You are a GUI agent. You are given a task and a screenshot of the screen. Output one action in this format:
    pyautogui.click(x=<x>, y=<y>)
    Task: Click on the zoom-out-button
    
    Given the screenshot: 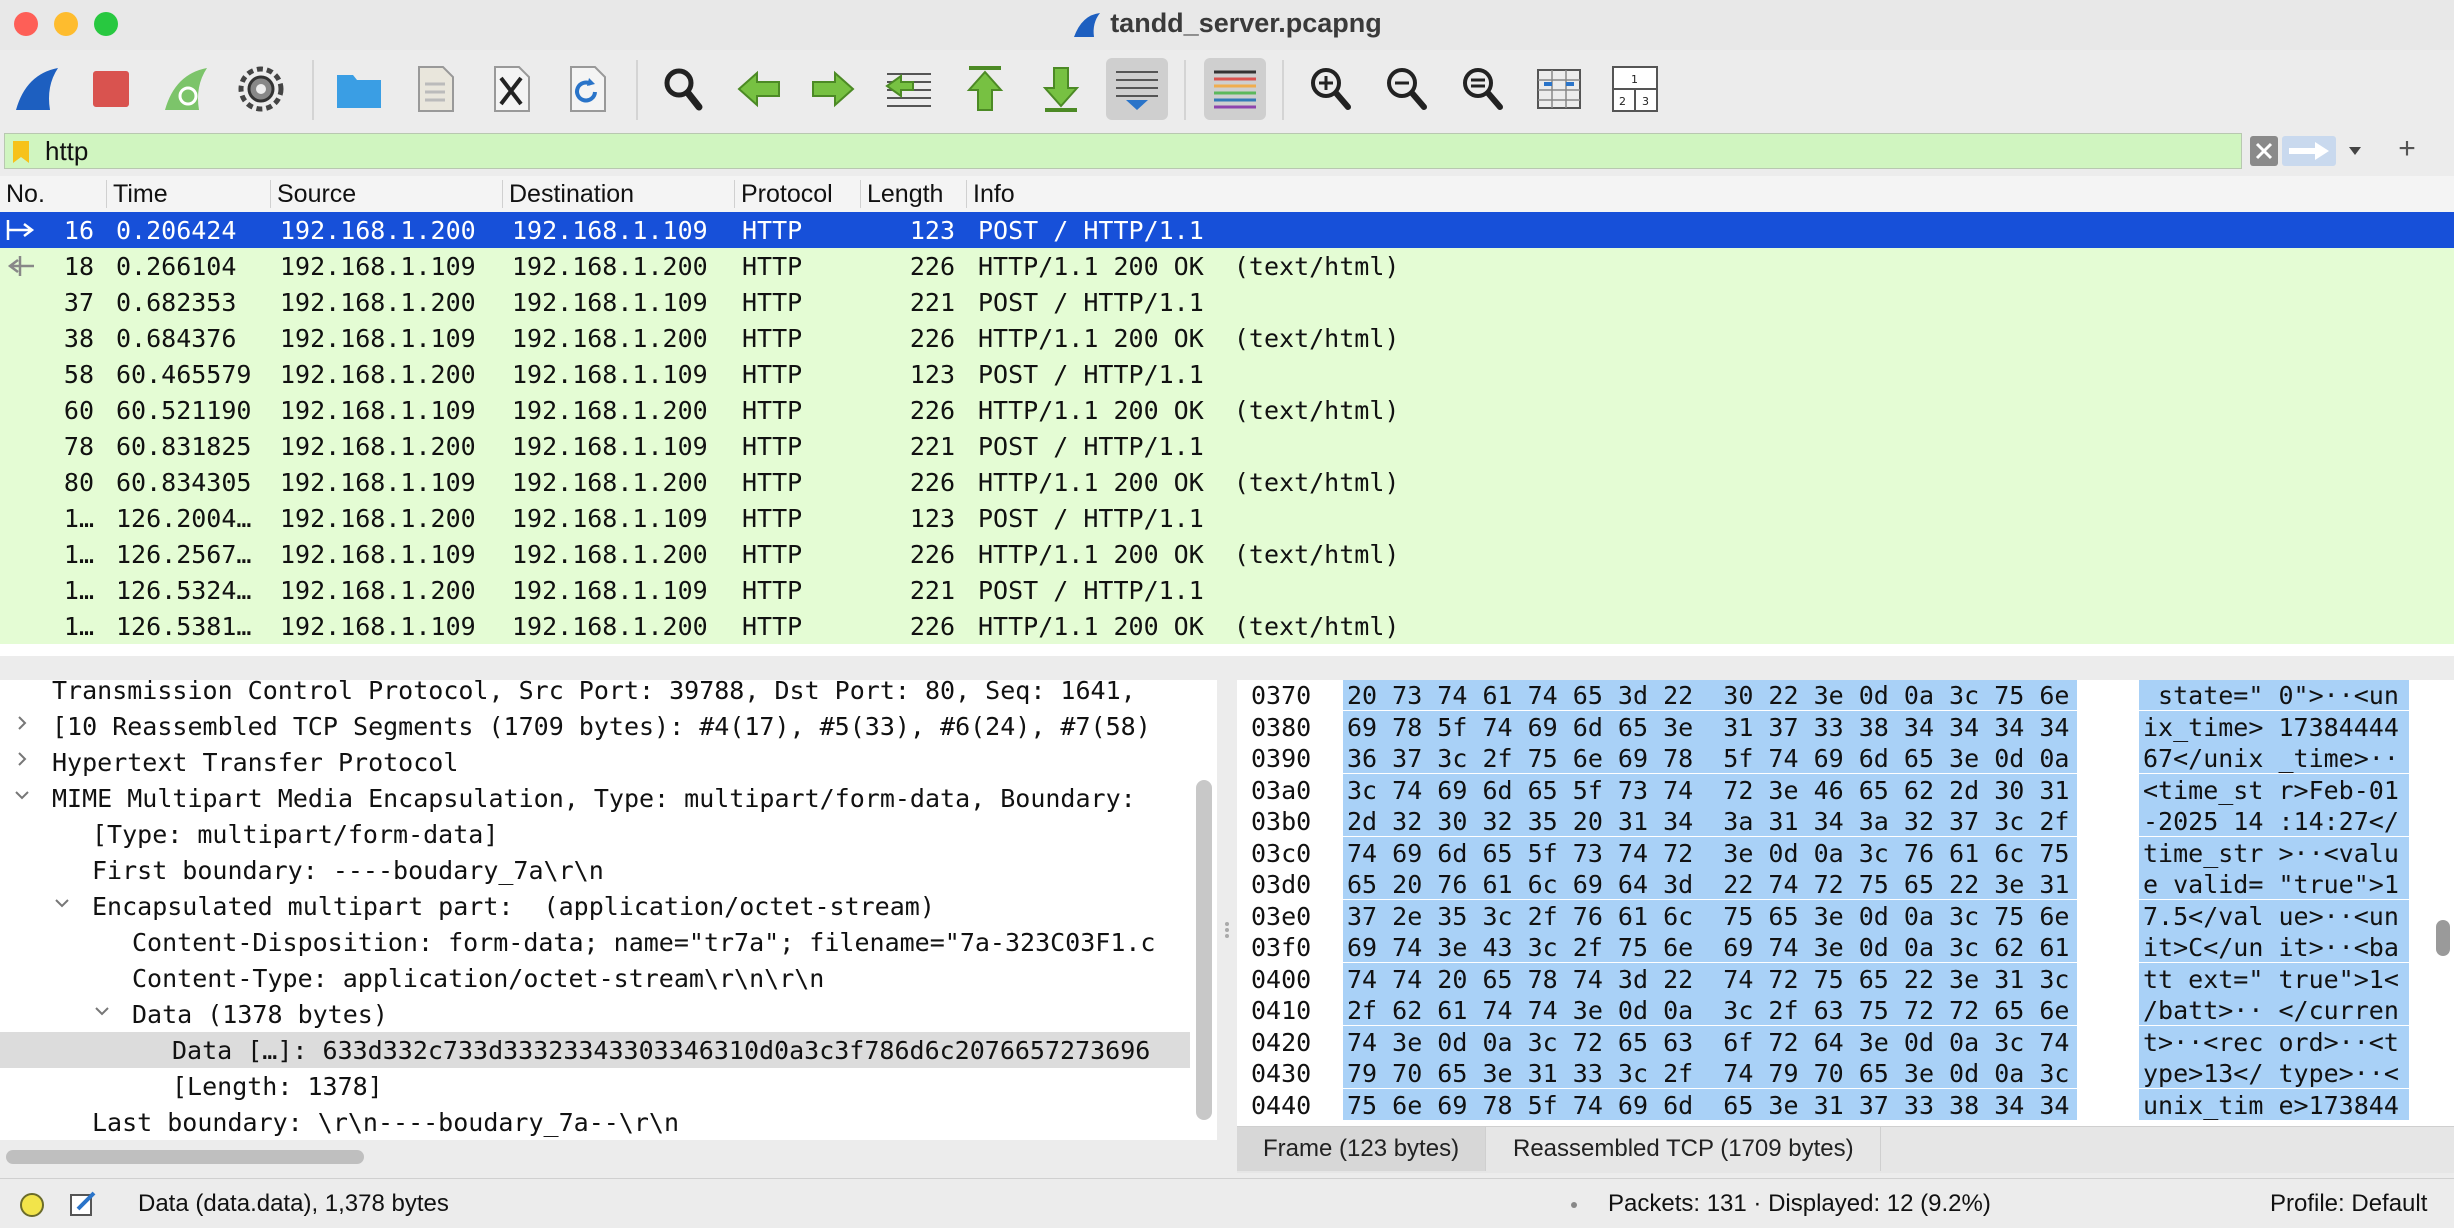 What is the action you would take?
    pyautogui.click(x=1407, y=89)
    